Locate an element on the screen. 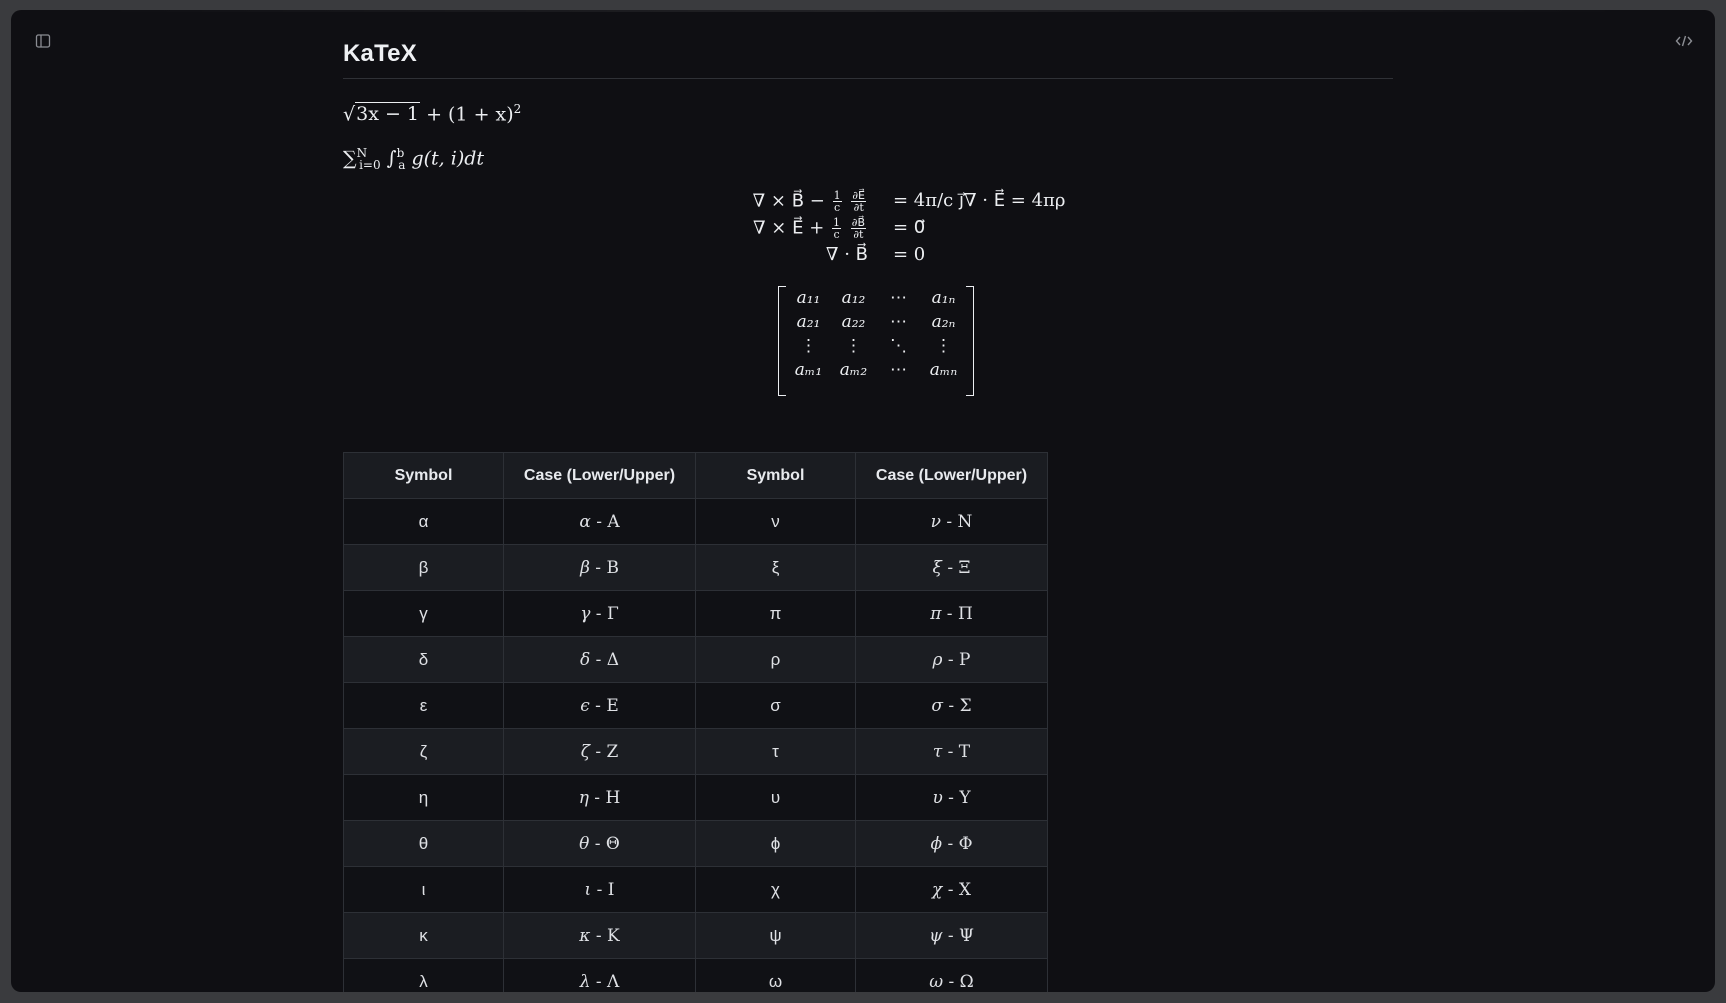 This screenshot has width=1726, height=1003. case-cell: ρ - P is located at coordinates (951, 659).